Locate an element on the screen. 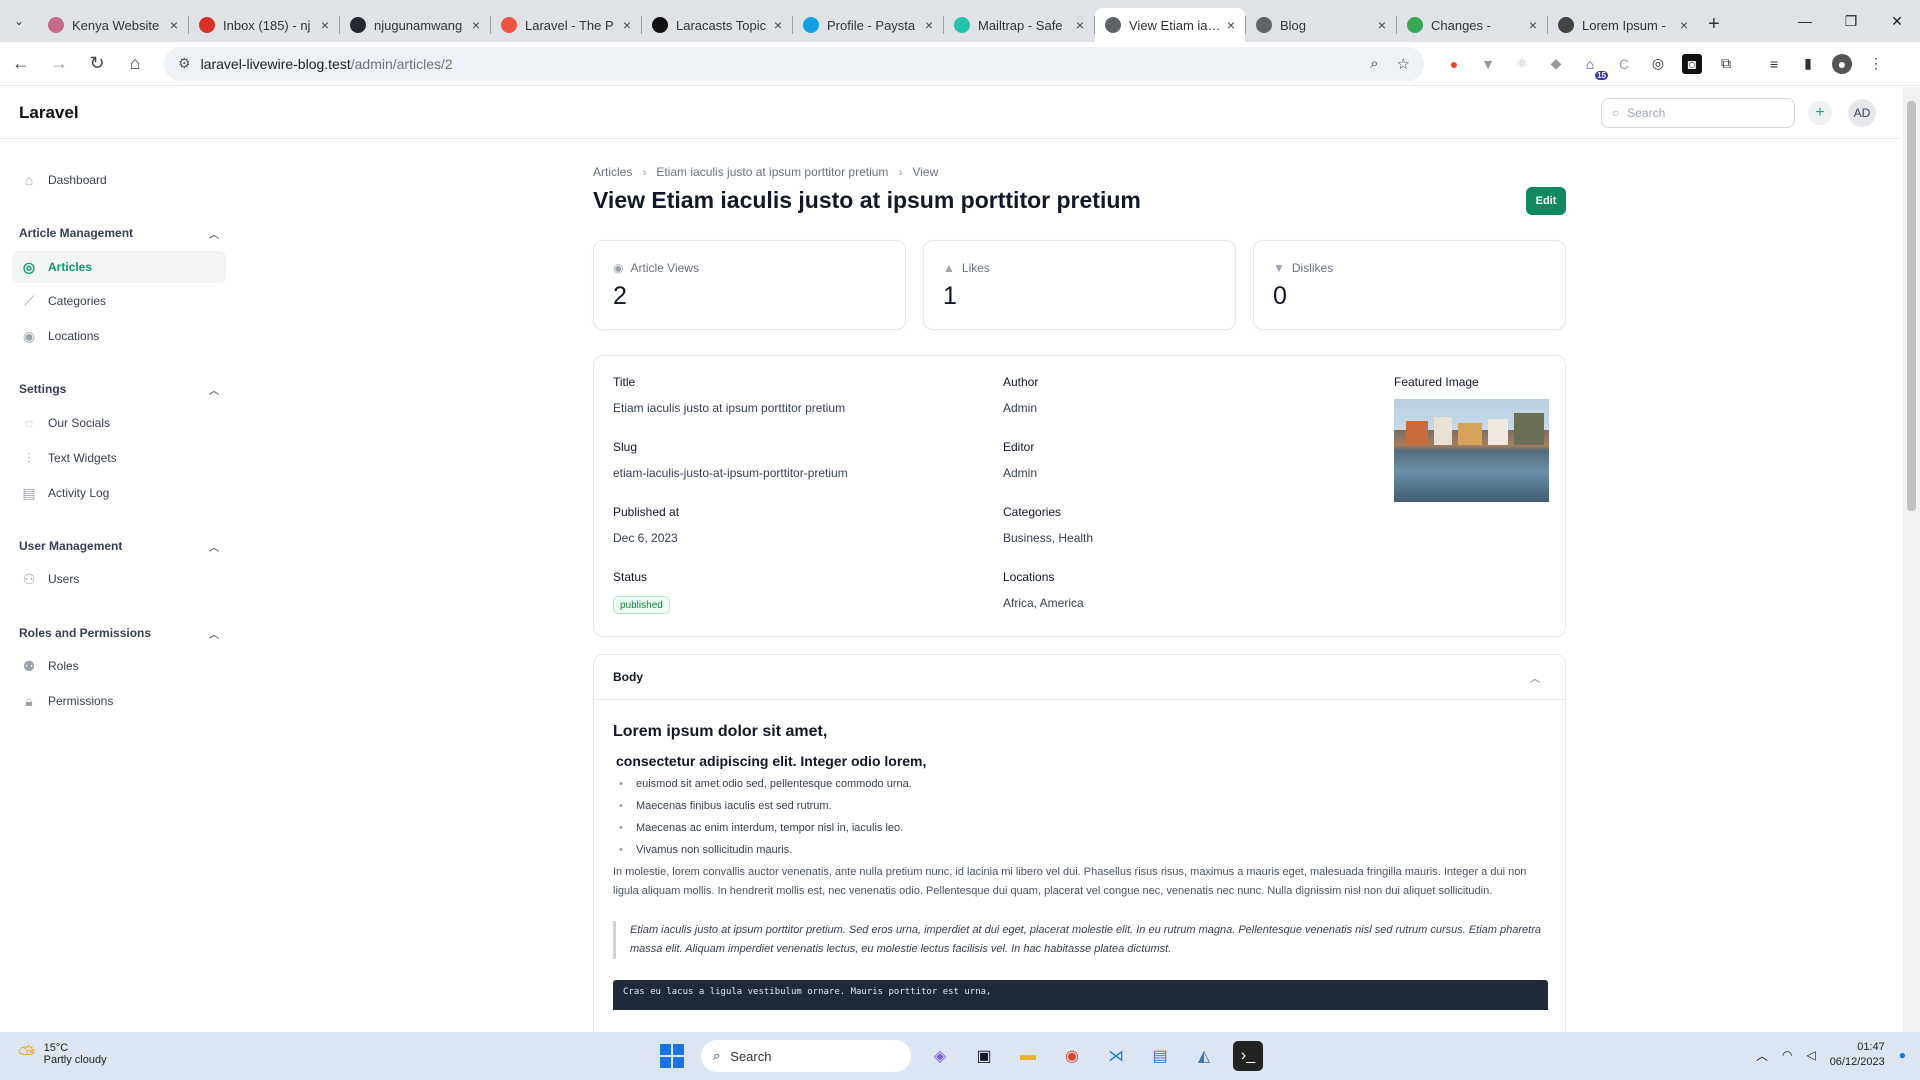  global-search-input: ○ Search is located at coordinates (1698, 113).